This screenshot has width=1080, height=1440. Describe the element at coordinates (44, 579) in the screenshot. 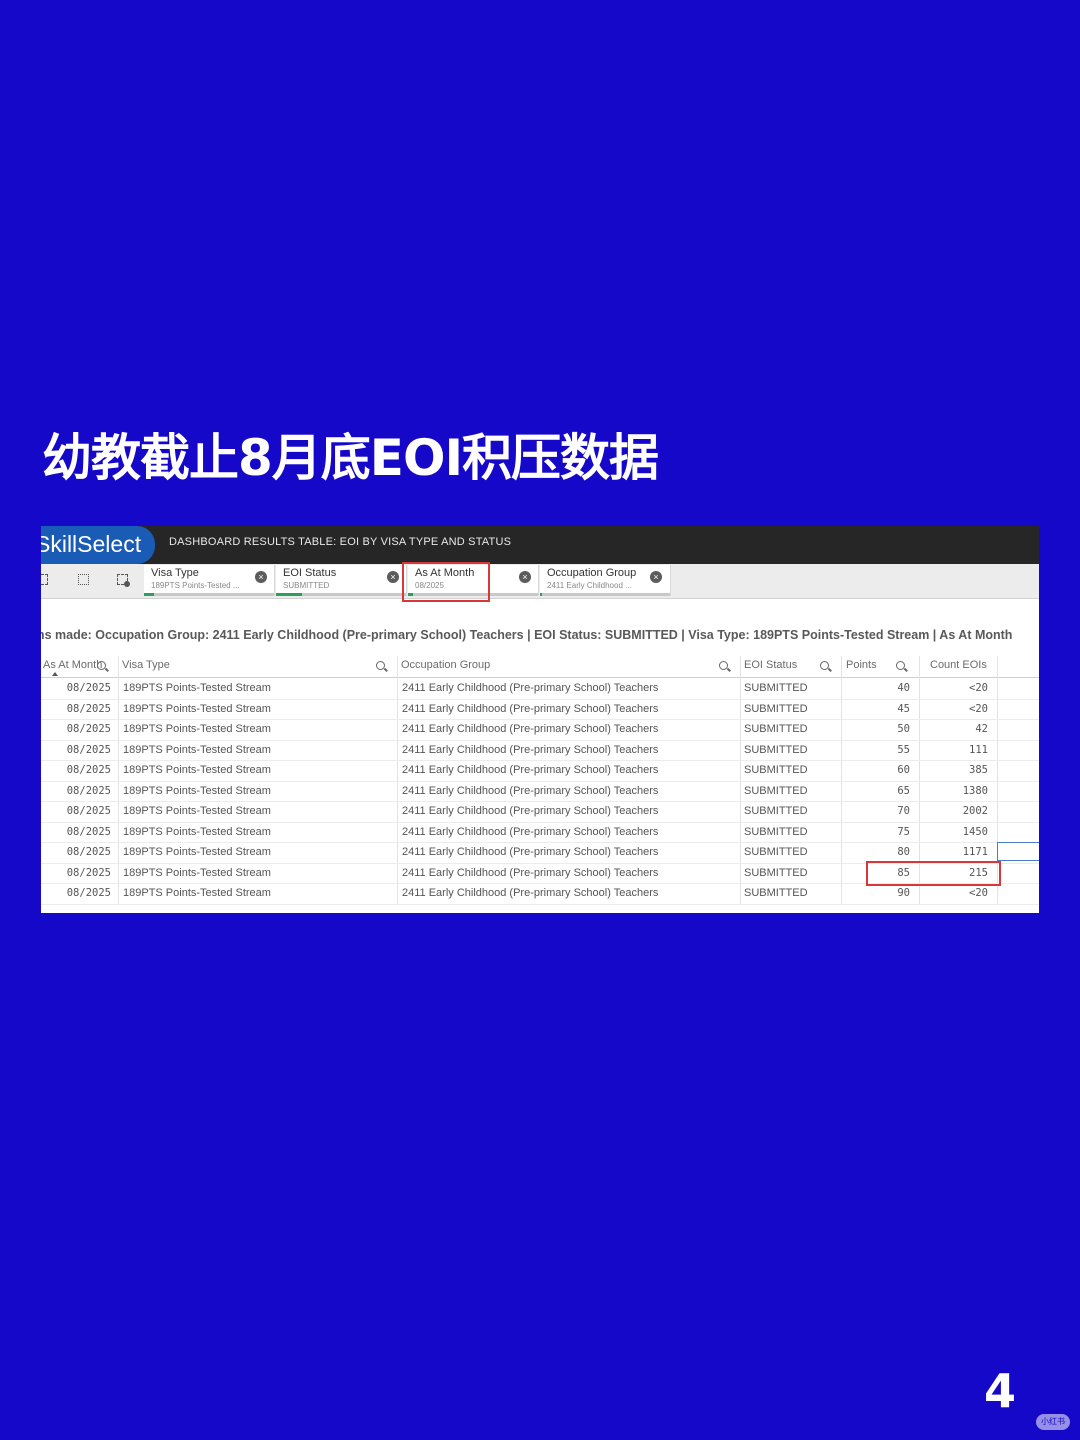

I see `lasso-select-icon` at that location.